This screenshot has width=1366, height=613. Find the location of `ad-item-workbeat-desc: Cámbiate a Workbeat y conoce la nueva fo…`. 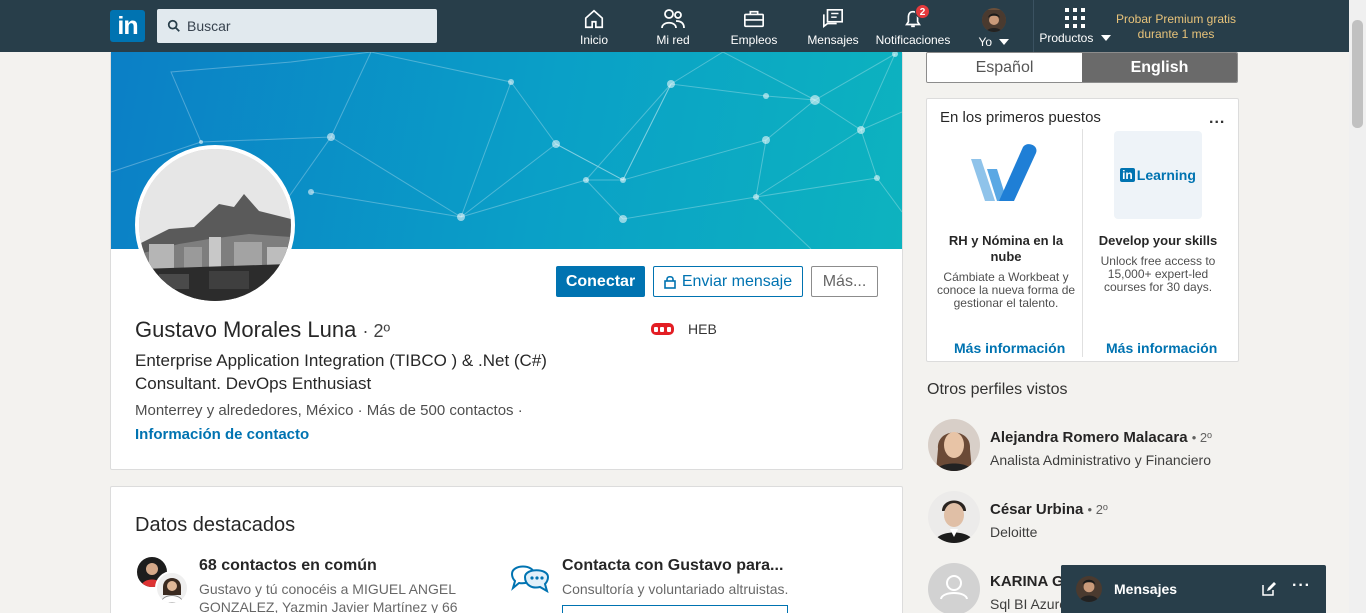

ad-item-workbeat-desc: Cámbiate a Workbeat y conoce la nueva fo… is located at coordinates (1006, 290).